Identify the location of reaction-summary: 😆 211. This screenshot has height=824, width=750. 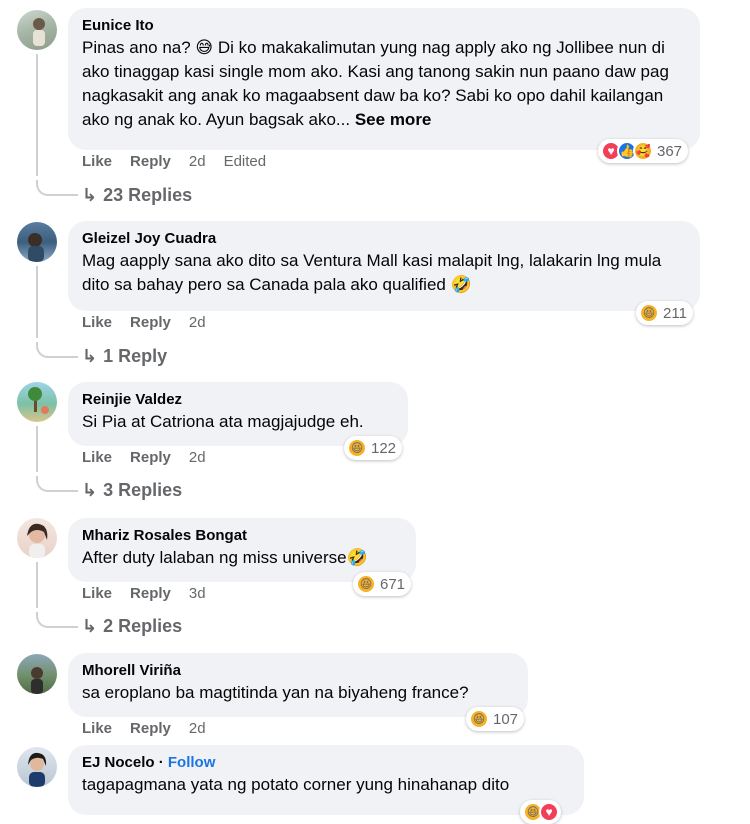
(664, 313).